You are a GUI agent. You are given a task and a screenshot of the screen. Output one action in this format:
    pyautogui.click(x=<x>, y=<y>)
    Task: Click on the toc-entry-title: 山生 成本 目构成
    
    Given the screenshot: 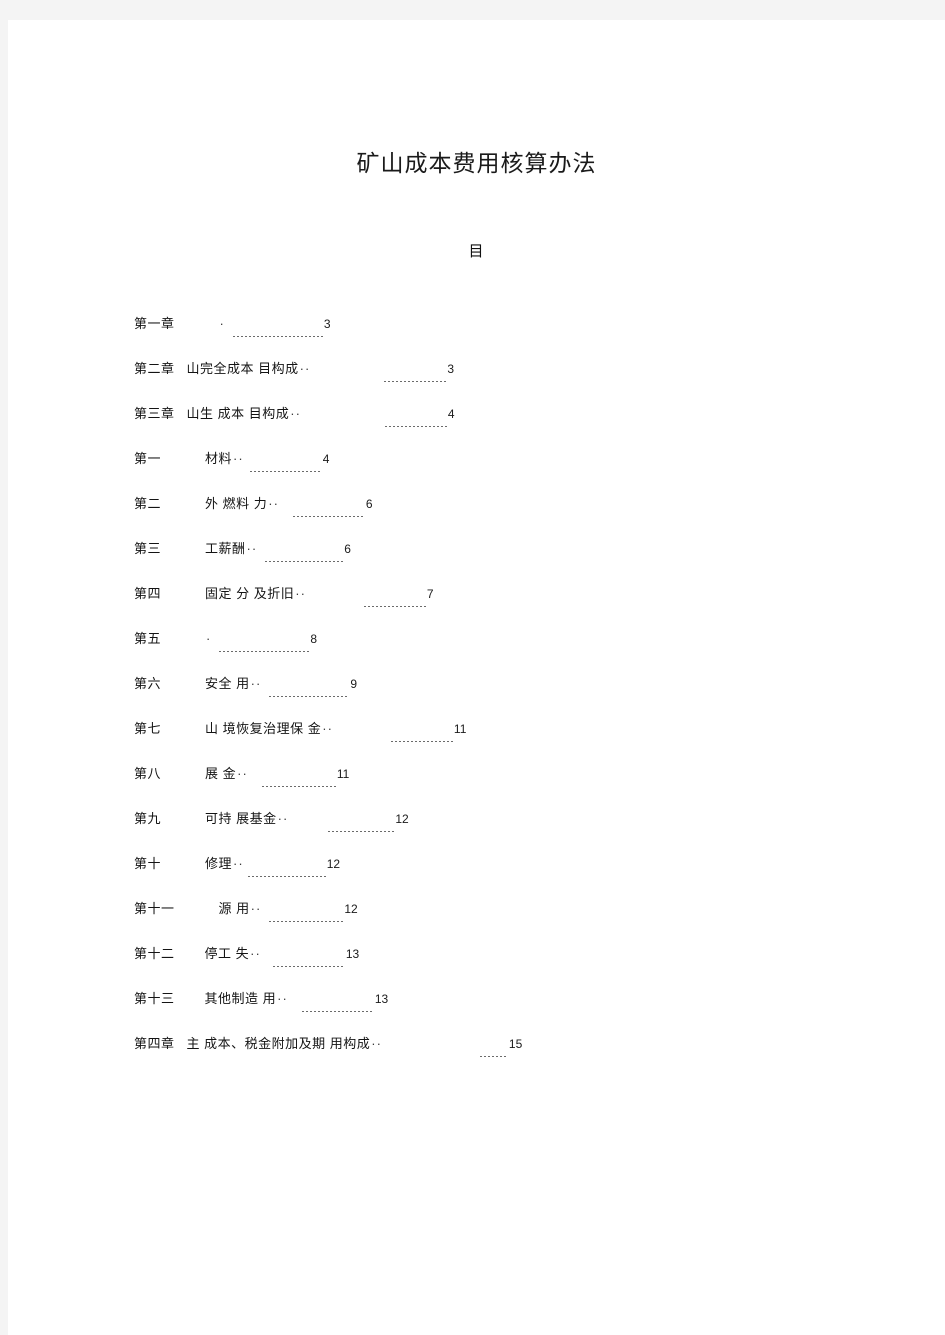 What is the action you would take?
    pyautogui.click(x=238, y=413)
    